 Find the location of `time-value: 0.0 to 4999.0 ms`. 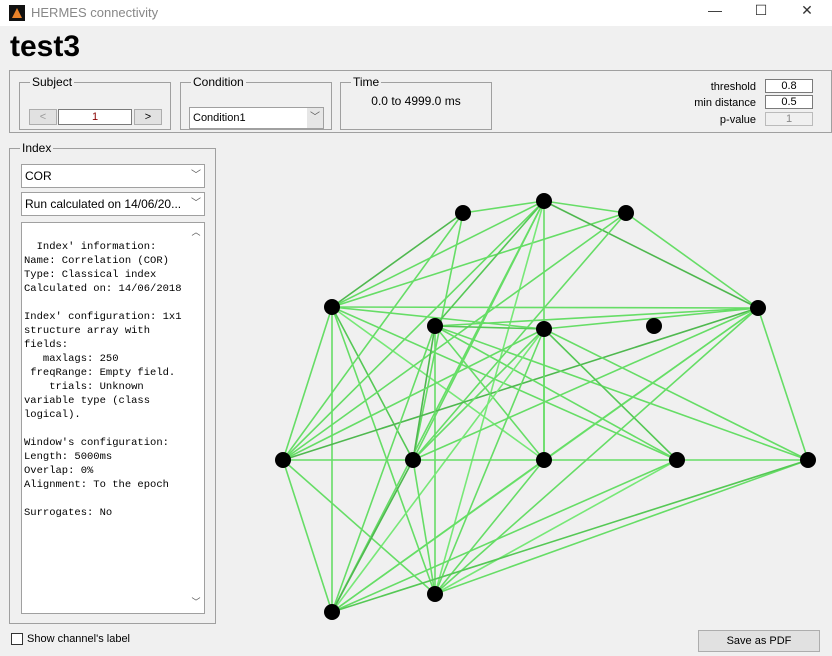

time-value: 0.0 to 4999.0 ms is located at coordinates (416, 101).